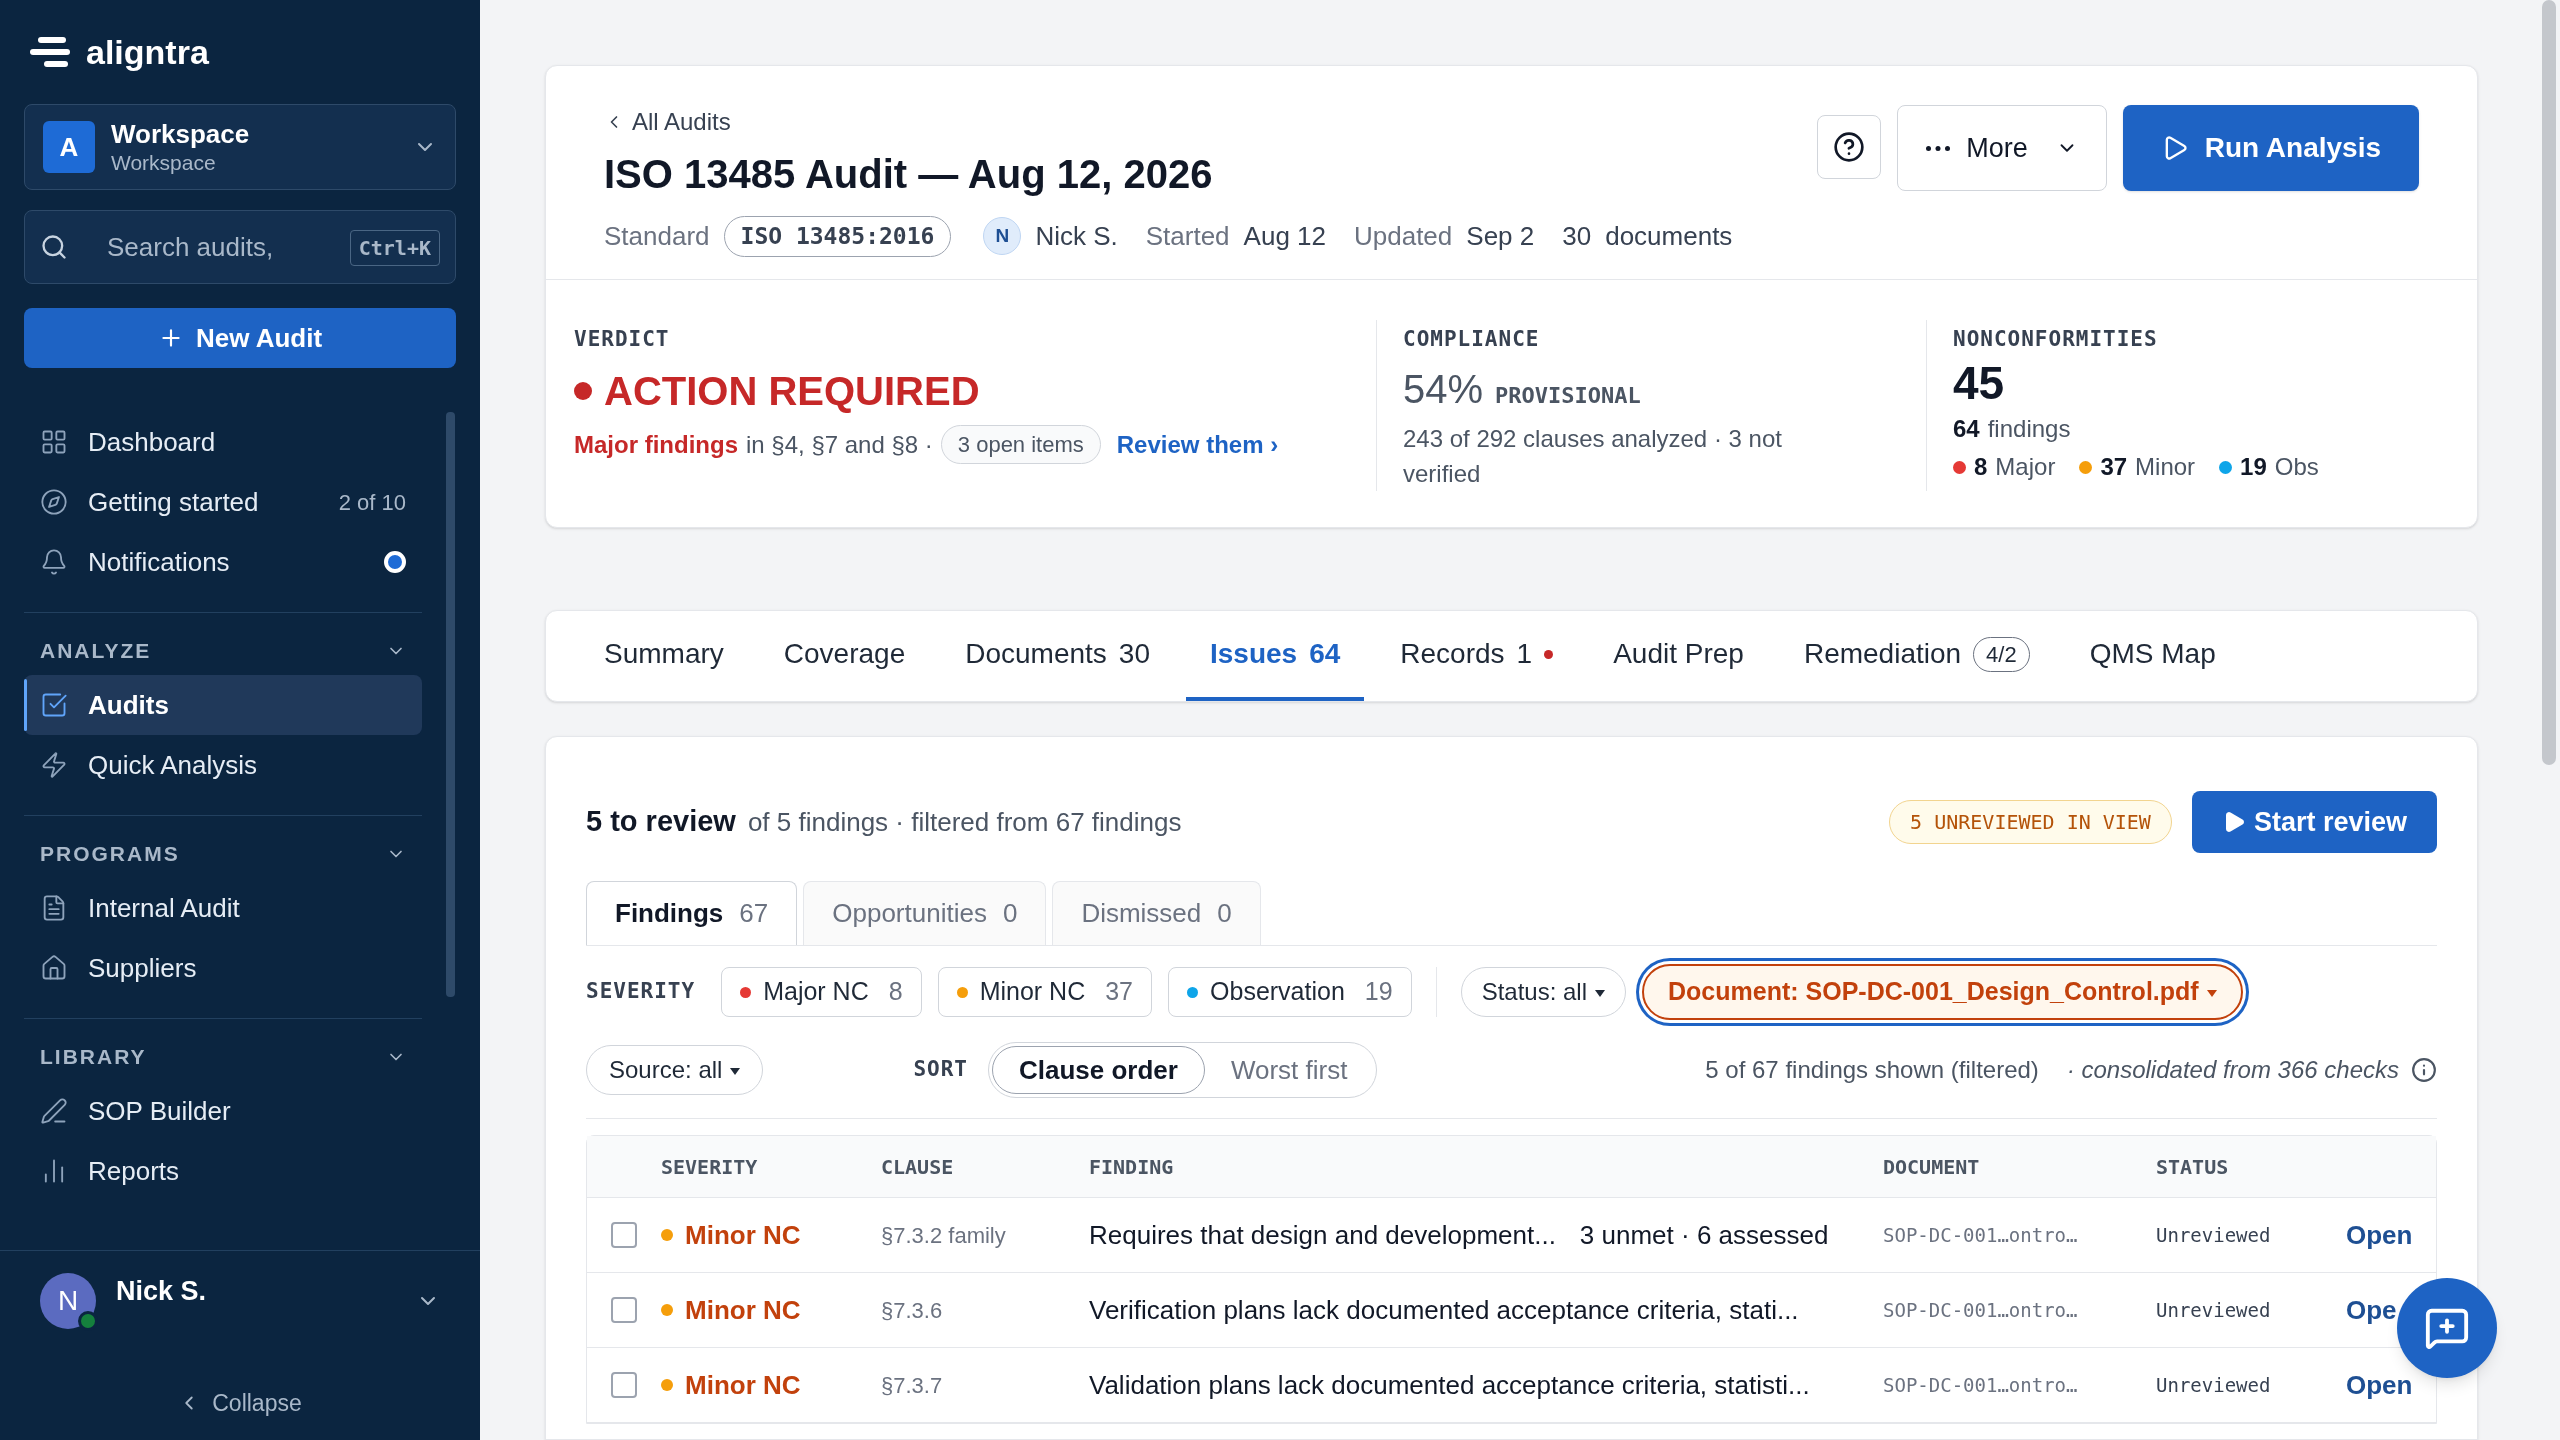 The height and width of the screenshot is (1440, 2560). What do you see at coordinates (223, 765) in the screenshot?
I see `nav-item: Quick Analysis` at bounding box center [223, 765].